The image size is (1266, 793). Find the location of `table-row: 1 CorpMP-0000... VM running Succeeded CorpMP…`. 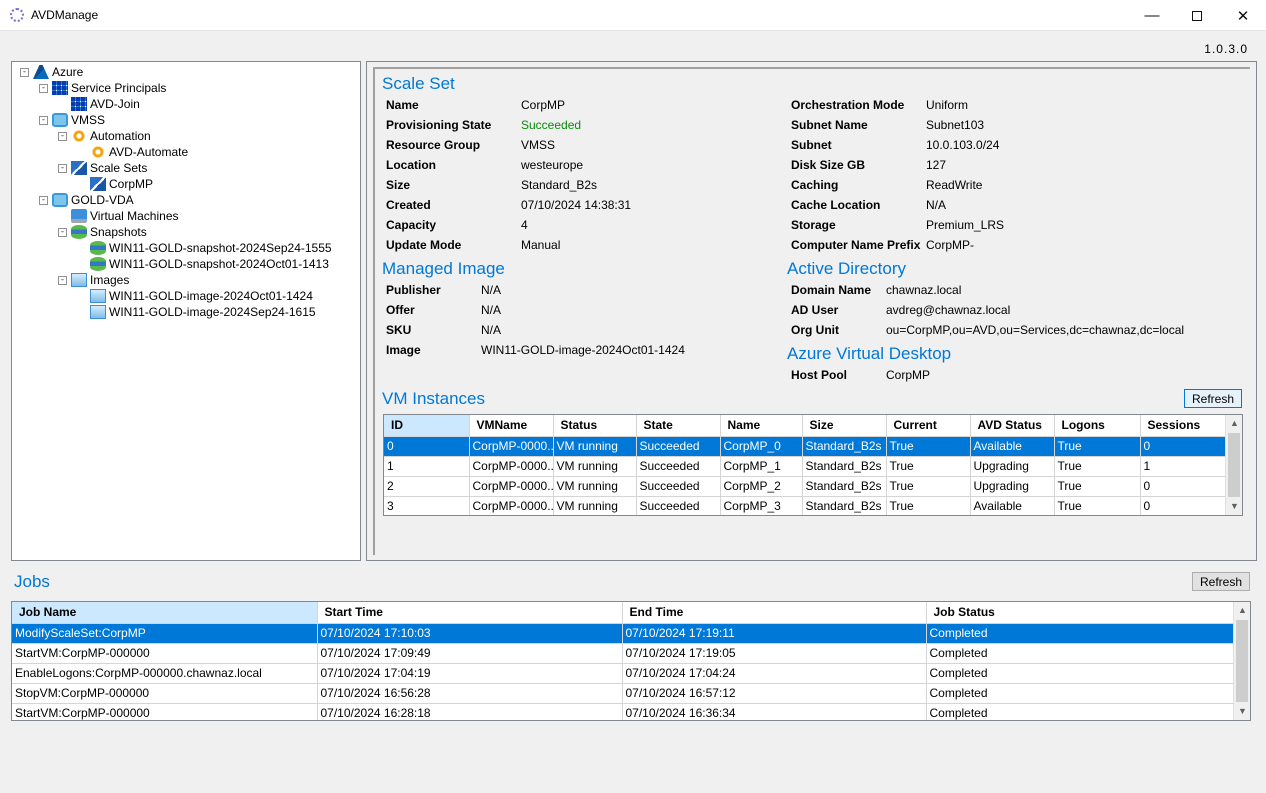

table-row: 1 CorpMP-0000... VM running Succeeded CorpMP… is located at coordinates (806, 466).